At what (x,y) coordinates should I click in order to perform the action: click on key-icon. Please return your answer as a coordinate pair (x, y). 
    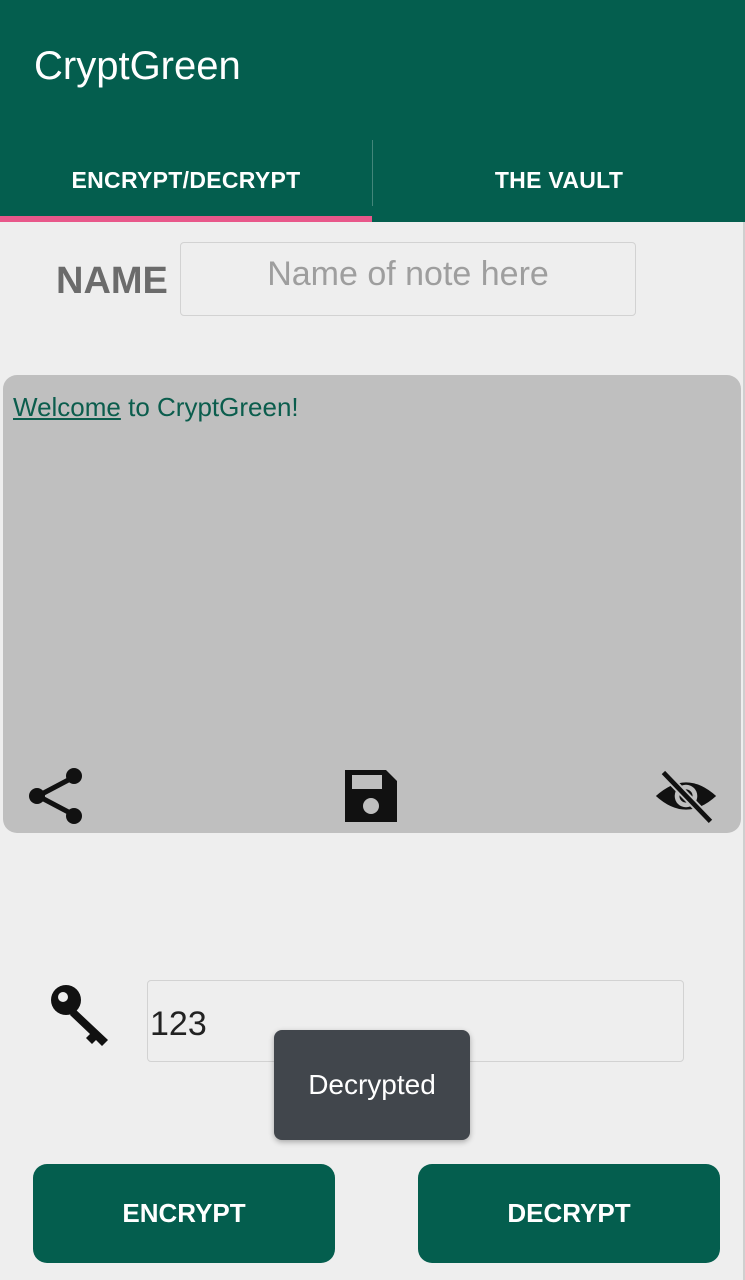
    Looking at the image, I should click on (82, 1016).